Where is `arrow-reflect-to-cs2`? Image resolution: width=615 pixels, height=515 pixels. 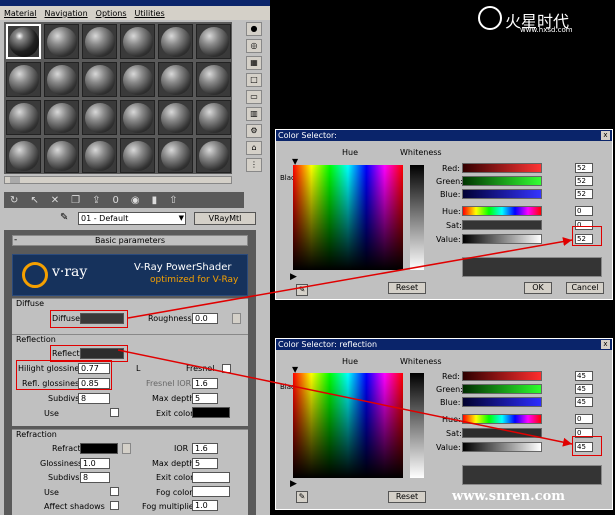
arrow-reflect-to-cs2 is located at coordinates (345, 398).